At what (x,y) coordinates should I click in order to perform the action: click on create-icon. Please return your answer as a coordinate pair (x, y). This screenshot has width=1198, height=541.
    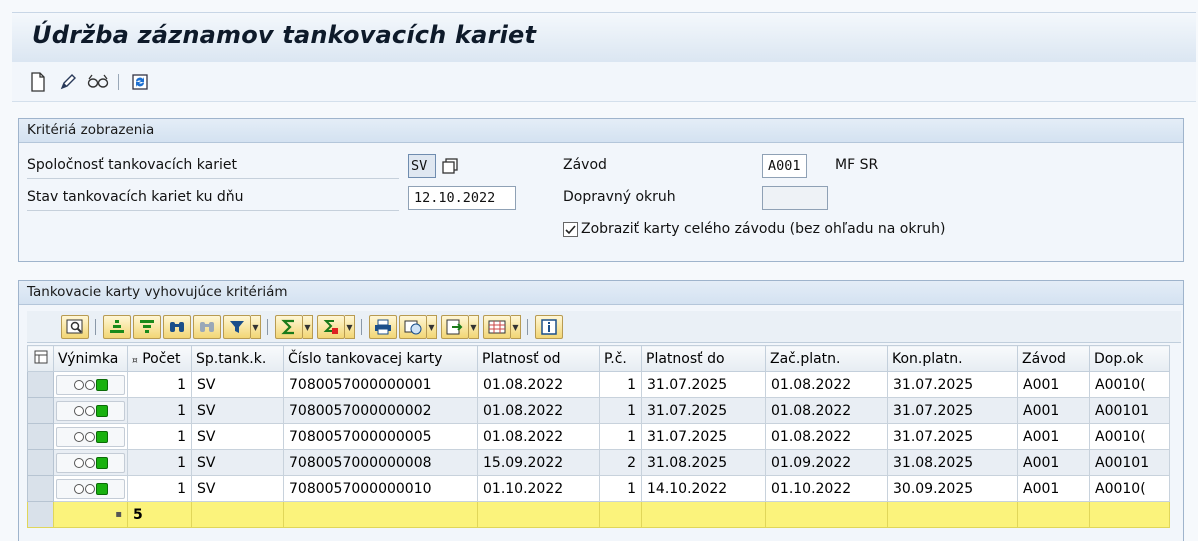
    Looking at the image, I should click on (38, 82).